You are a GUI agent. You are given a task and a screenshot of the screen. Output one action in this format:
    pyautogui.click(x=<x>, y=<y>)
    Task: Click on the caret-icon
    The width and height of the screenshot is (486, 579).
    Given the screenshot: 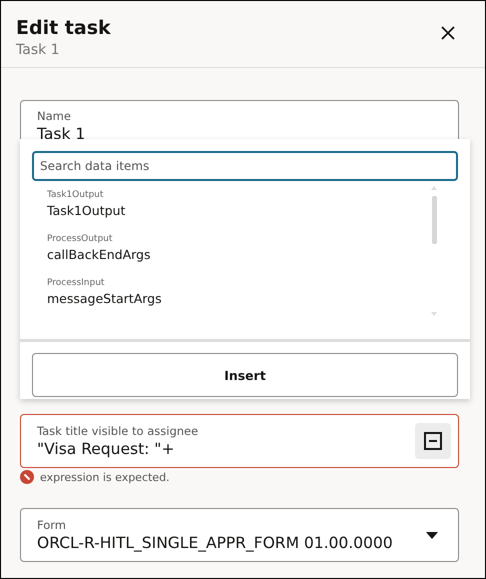 What is the action you would take?
    pyautogui.click(x=432, y=535)
    